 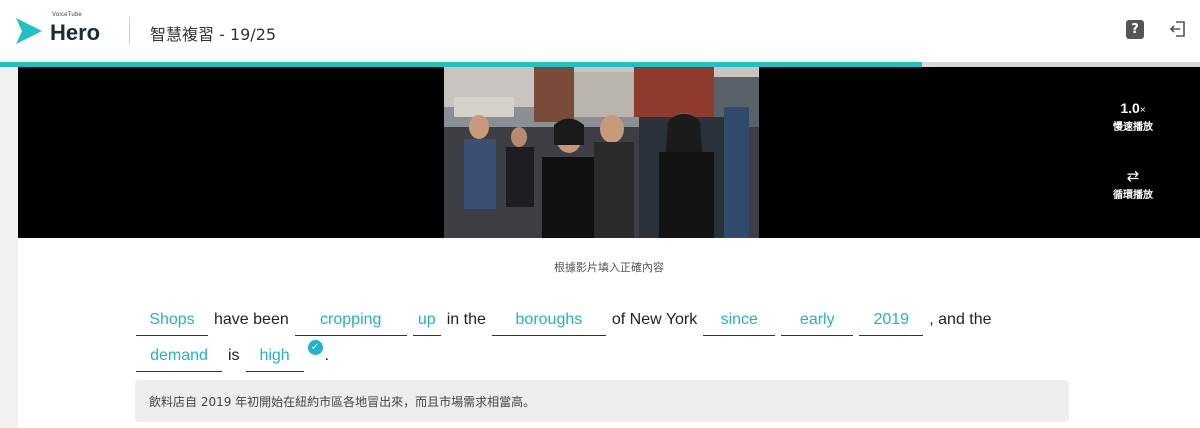 I want to click on brand-small-text: VoiceTube, so click(x=67, y=15).